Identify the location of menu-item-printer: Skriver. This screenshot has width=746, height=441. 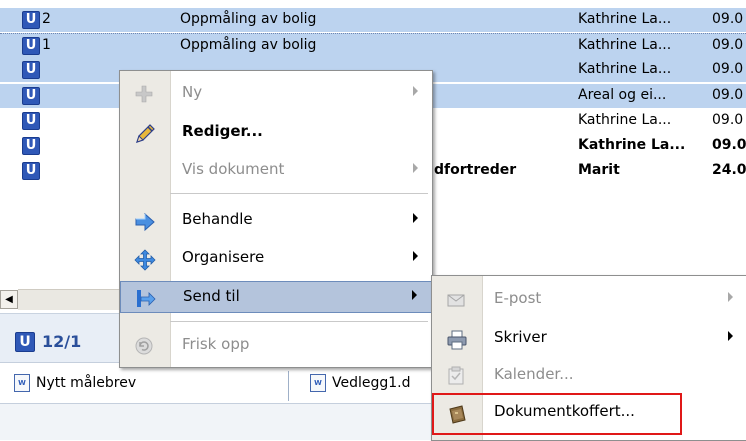
(589, 338).